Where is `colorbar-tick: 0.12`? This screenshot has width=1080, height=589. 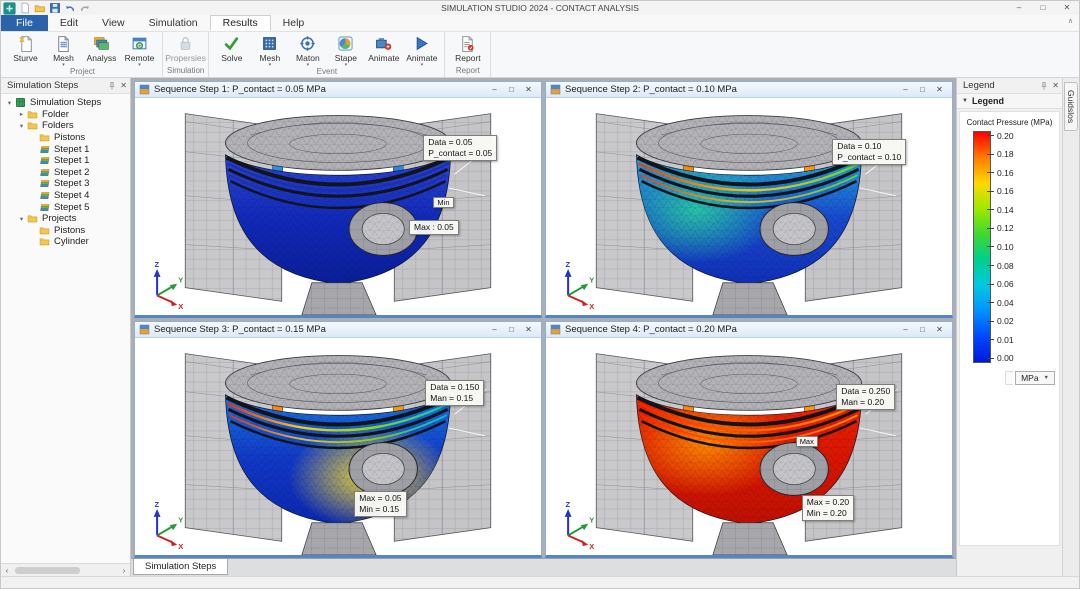
colorbar-tick: 0.12 is located at coordinates (1000, 228).